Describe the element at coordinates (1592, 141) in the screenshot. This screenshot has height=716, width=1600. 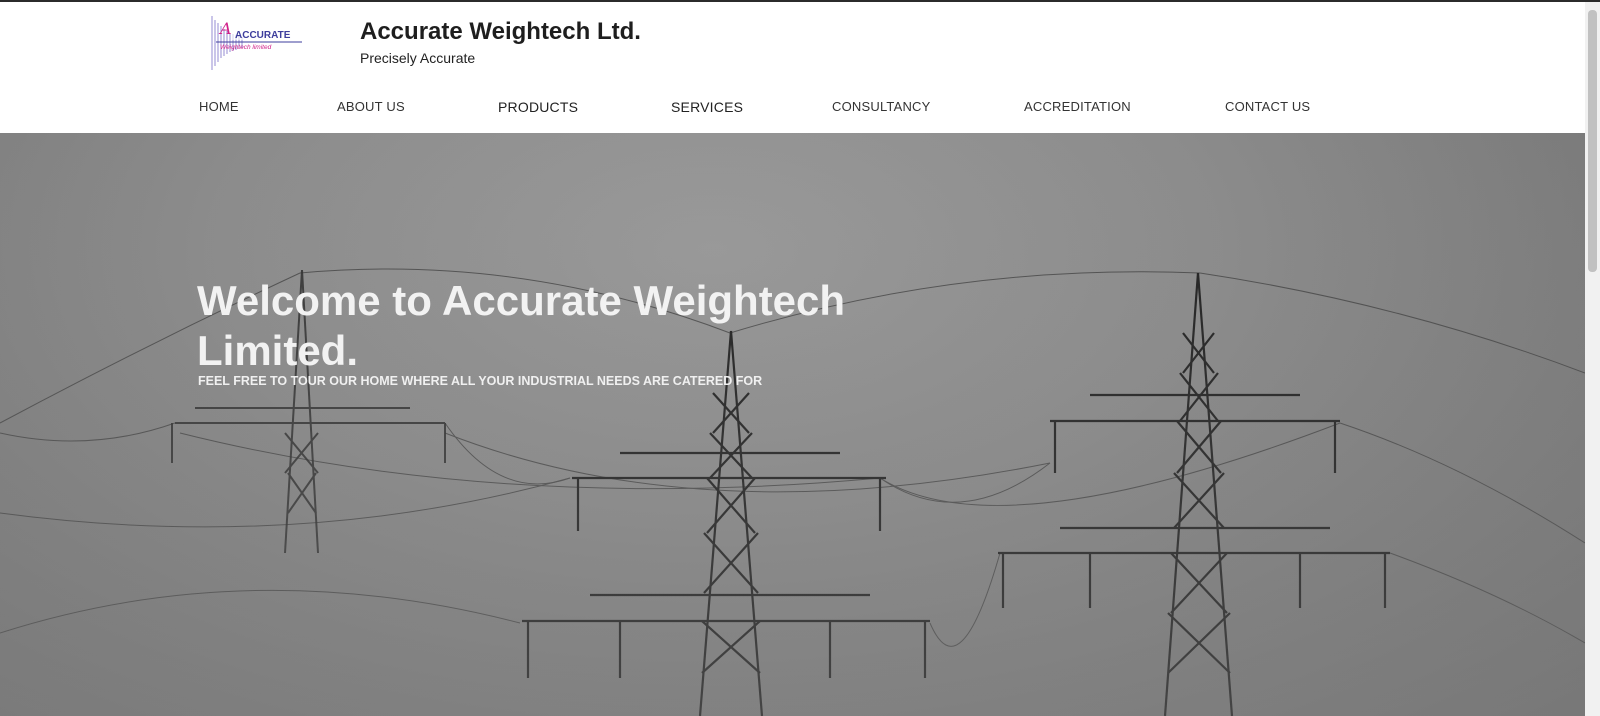
I see `scrollbar-thumb` at that location.